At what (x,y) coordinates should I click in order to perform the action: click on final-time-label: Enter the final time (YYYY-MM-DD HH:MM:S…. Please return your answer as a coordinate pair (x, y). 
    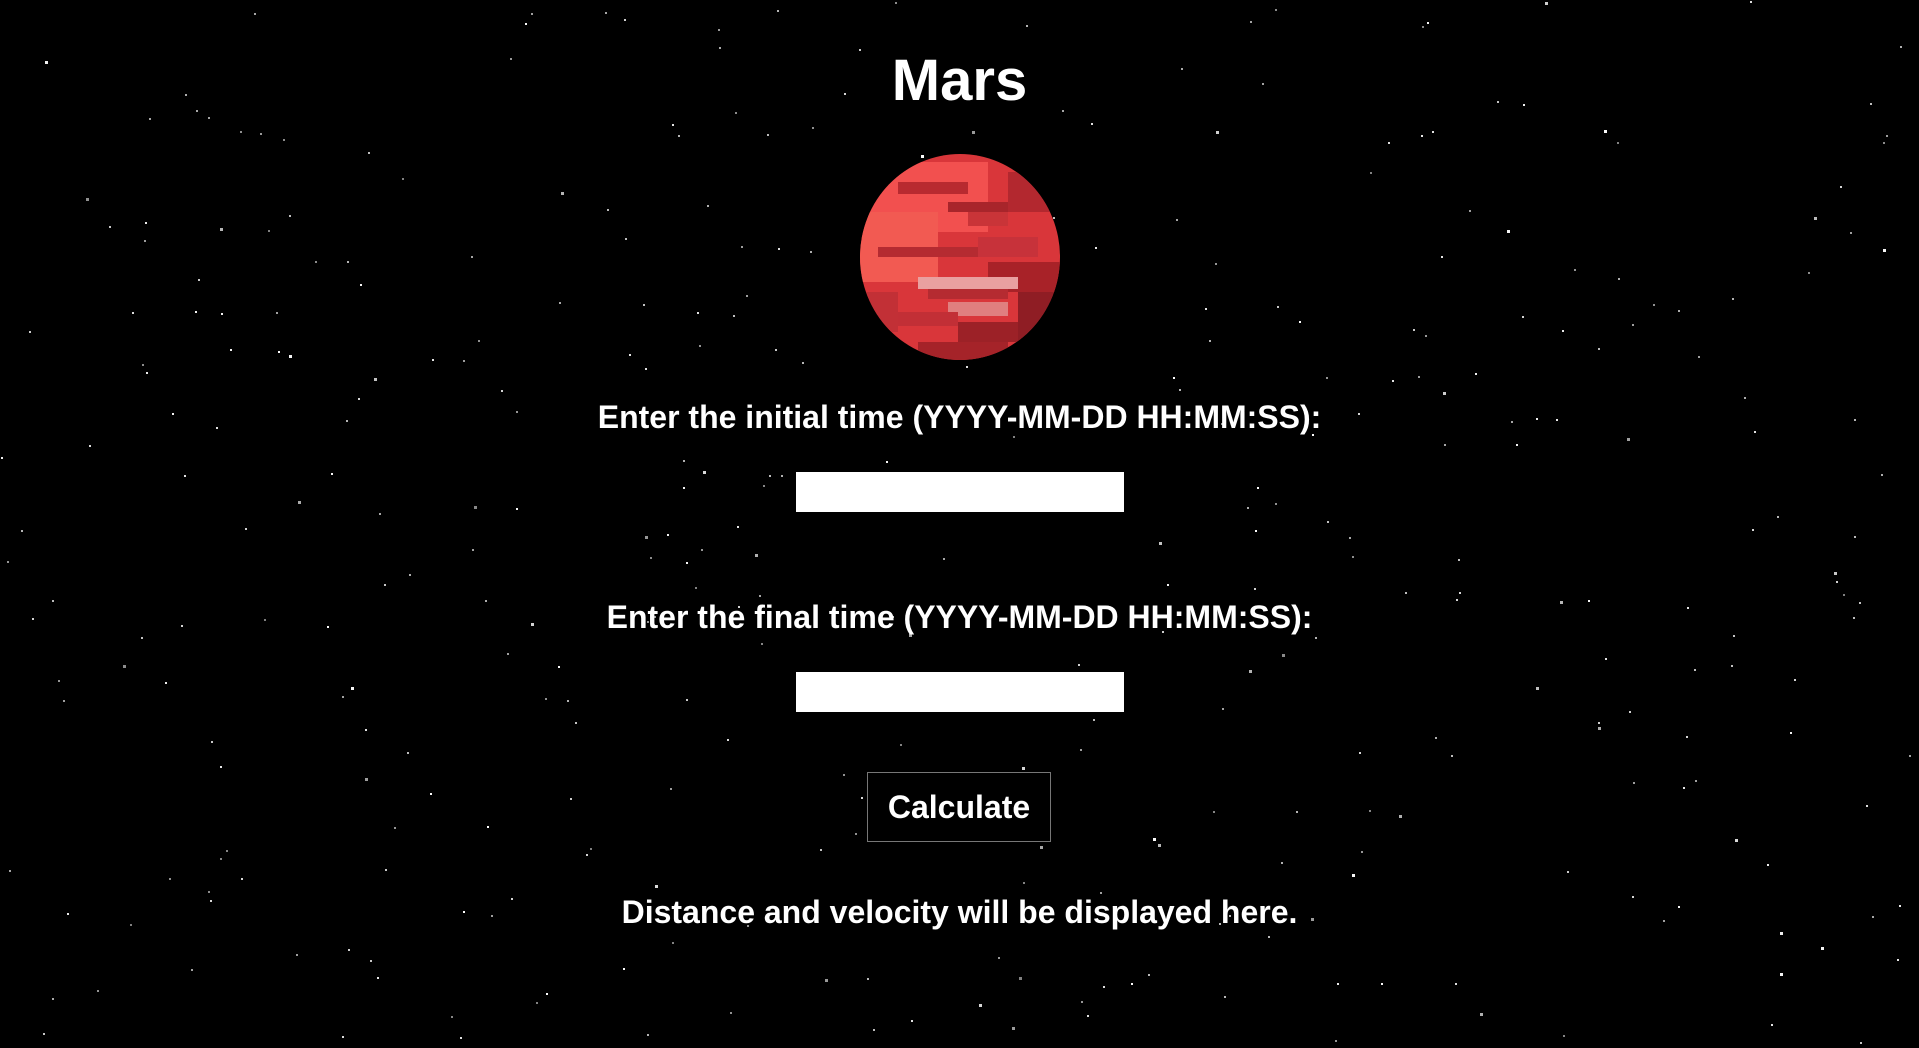
    Looking at the image, I should click on (959, 617).